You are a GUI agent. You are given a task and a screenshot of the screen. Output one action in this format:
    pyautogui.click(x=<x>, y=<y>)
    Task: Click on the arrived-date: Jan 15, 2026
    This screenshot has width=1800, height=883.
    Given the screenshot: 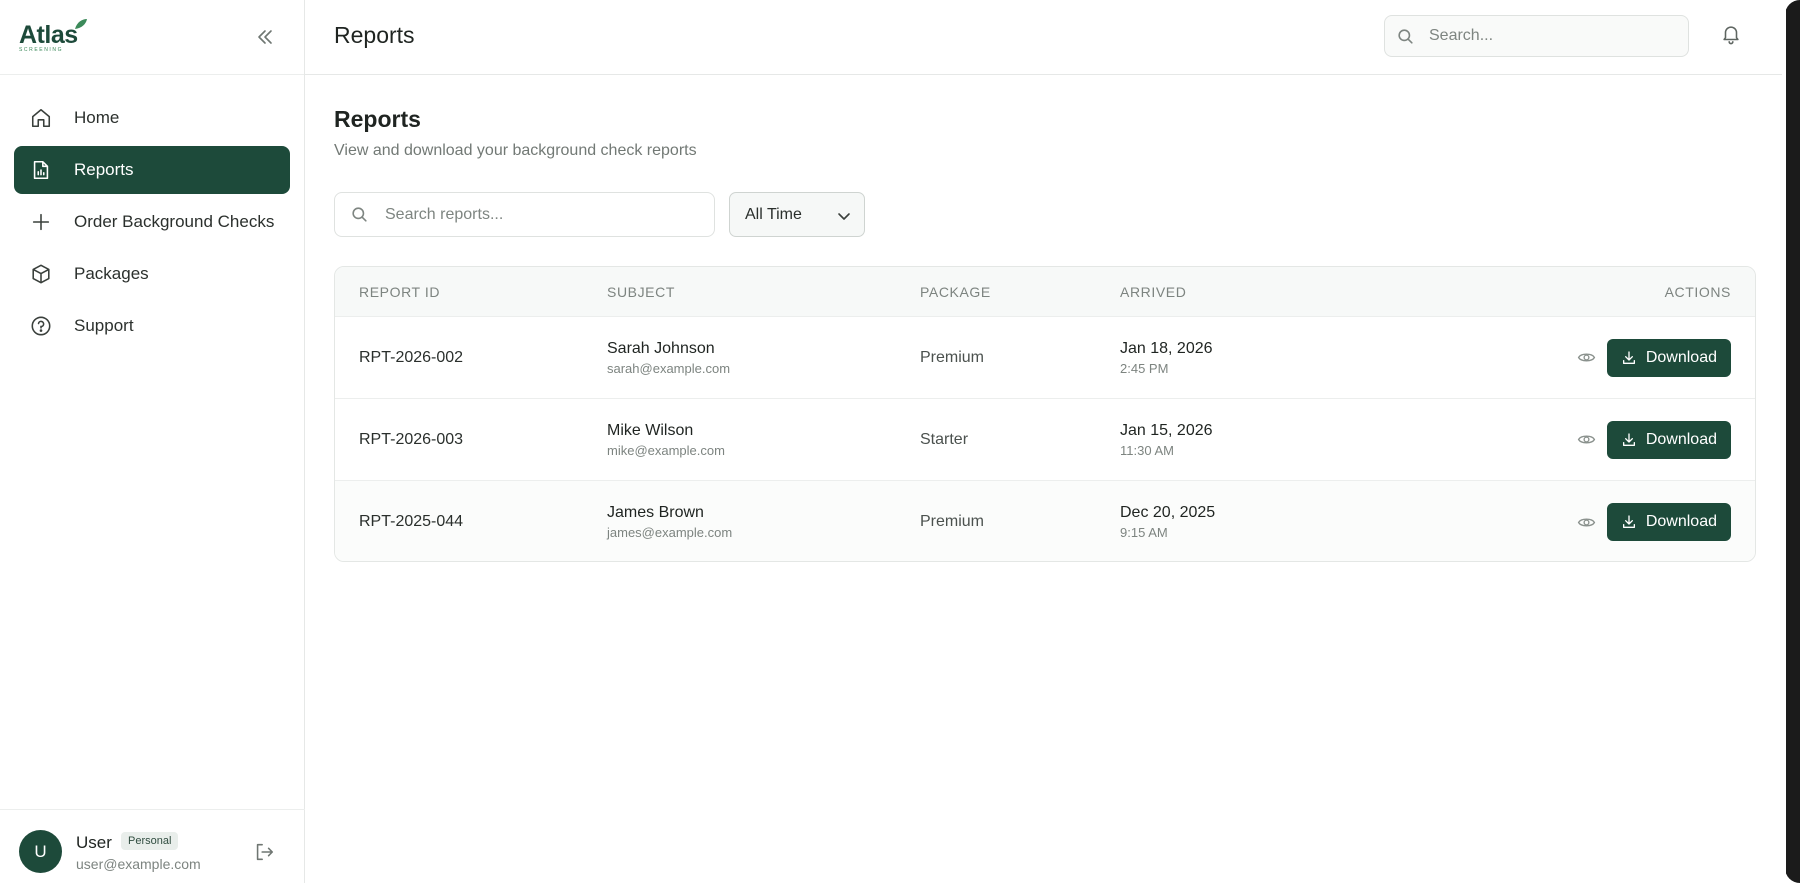 What is the action you would take?
    pyautogui.click(x=1166, y=430)
    